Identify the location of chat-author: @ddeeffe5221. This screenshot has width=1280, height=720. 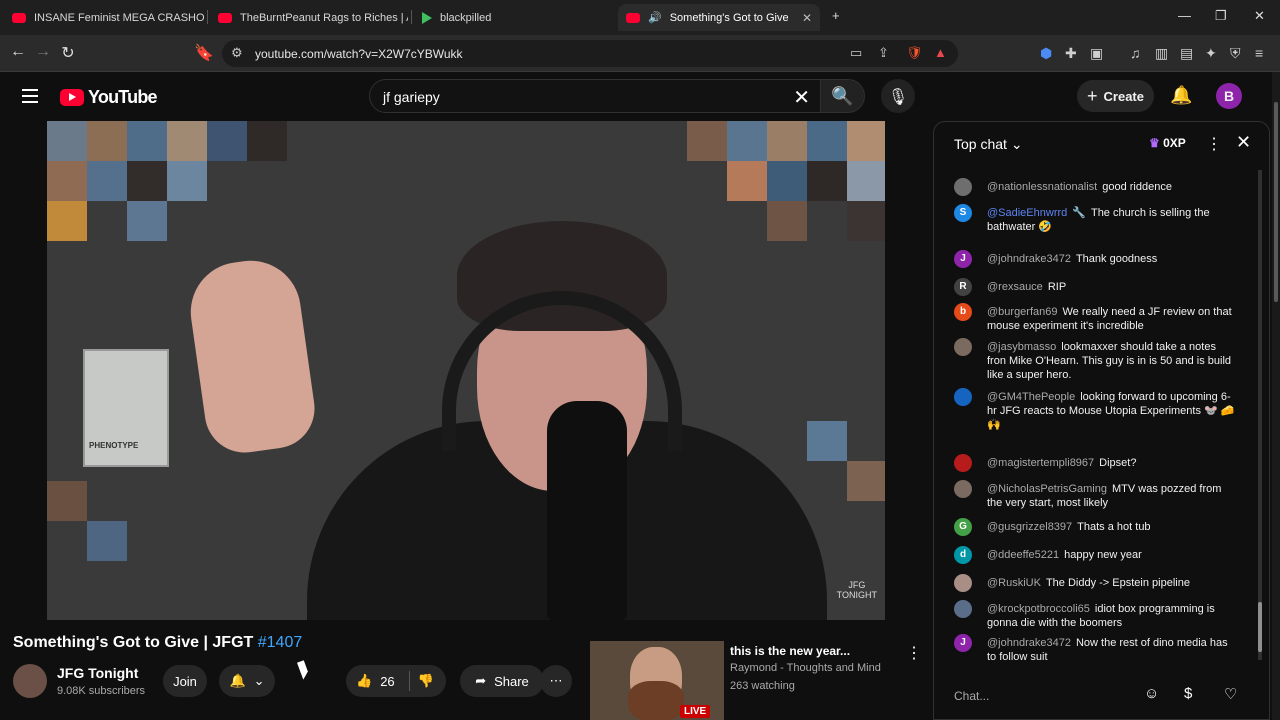
(1023, 555).